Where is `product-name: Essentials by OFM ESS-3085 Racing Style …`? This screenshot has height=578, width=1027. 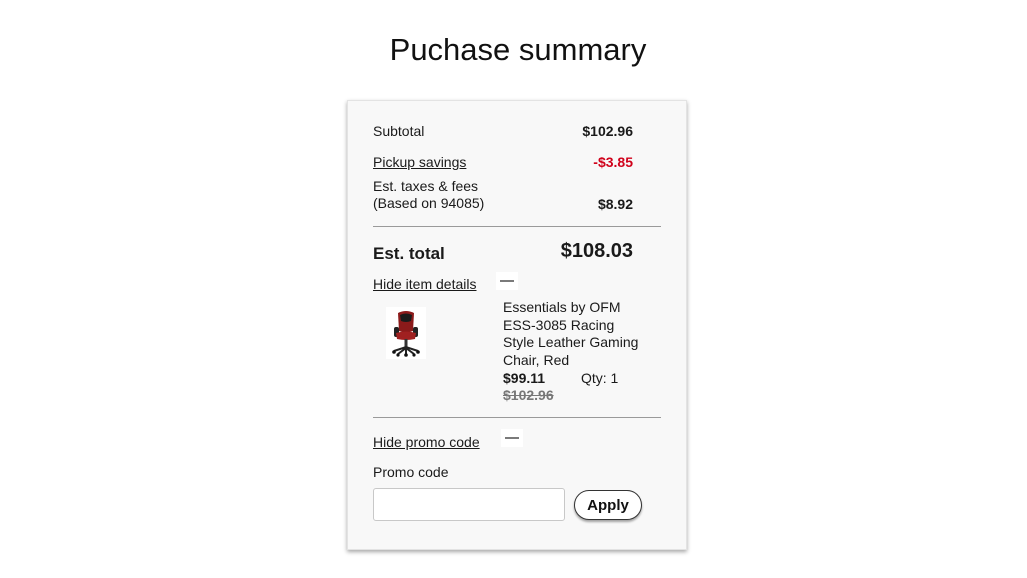 product-name: Essentials by OFM ESS-3085 Racing Style … is located at coordinates (571, 333).